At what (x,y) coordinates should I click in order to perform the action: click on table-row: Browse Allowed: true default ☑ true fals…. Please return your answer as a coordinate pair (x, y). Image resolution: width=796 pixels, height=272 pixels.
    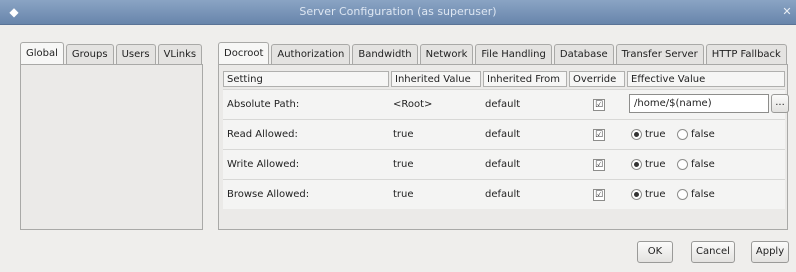
    Looking at the image, I should click on (504, 194).